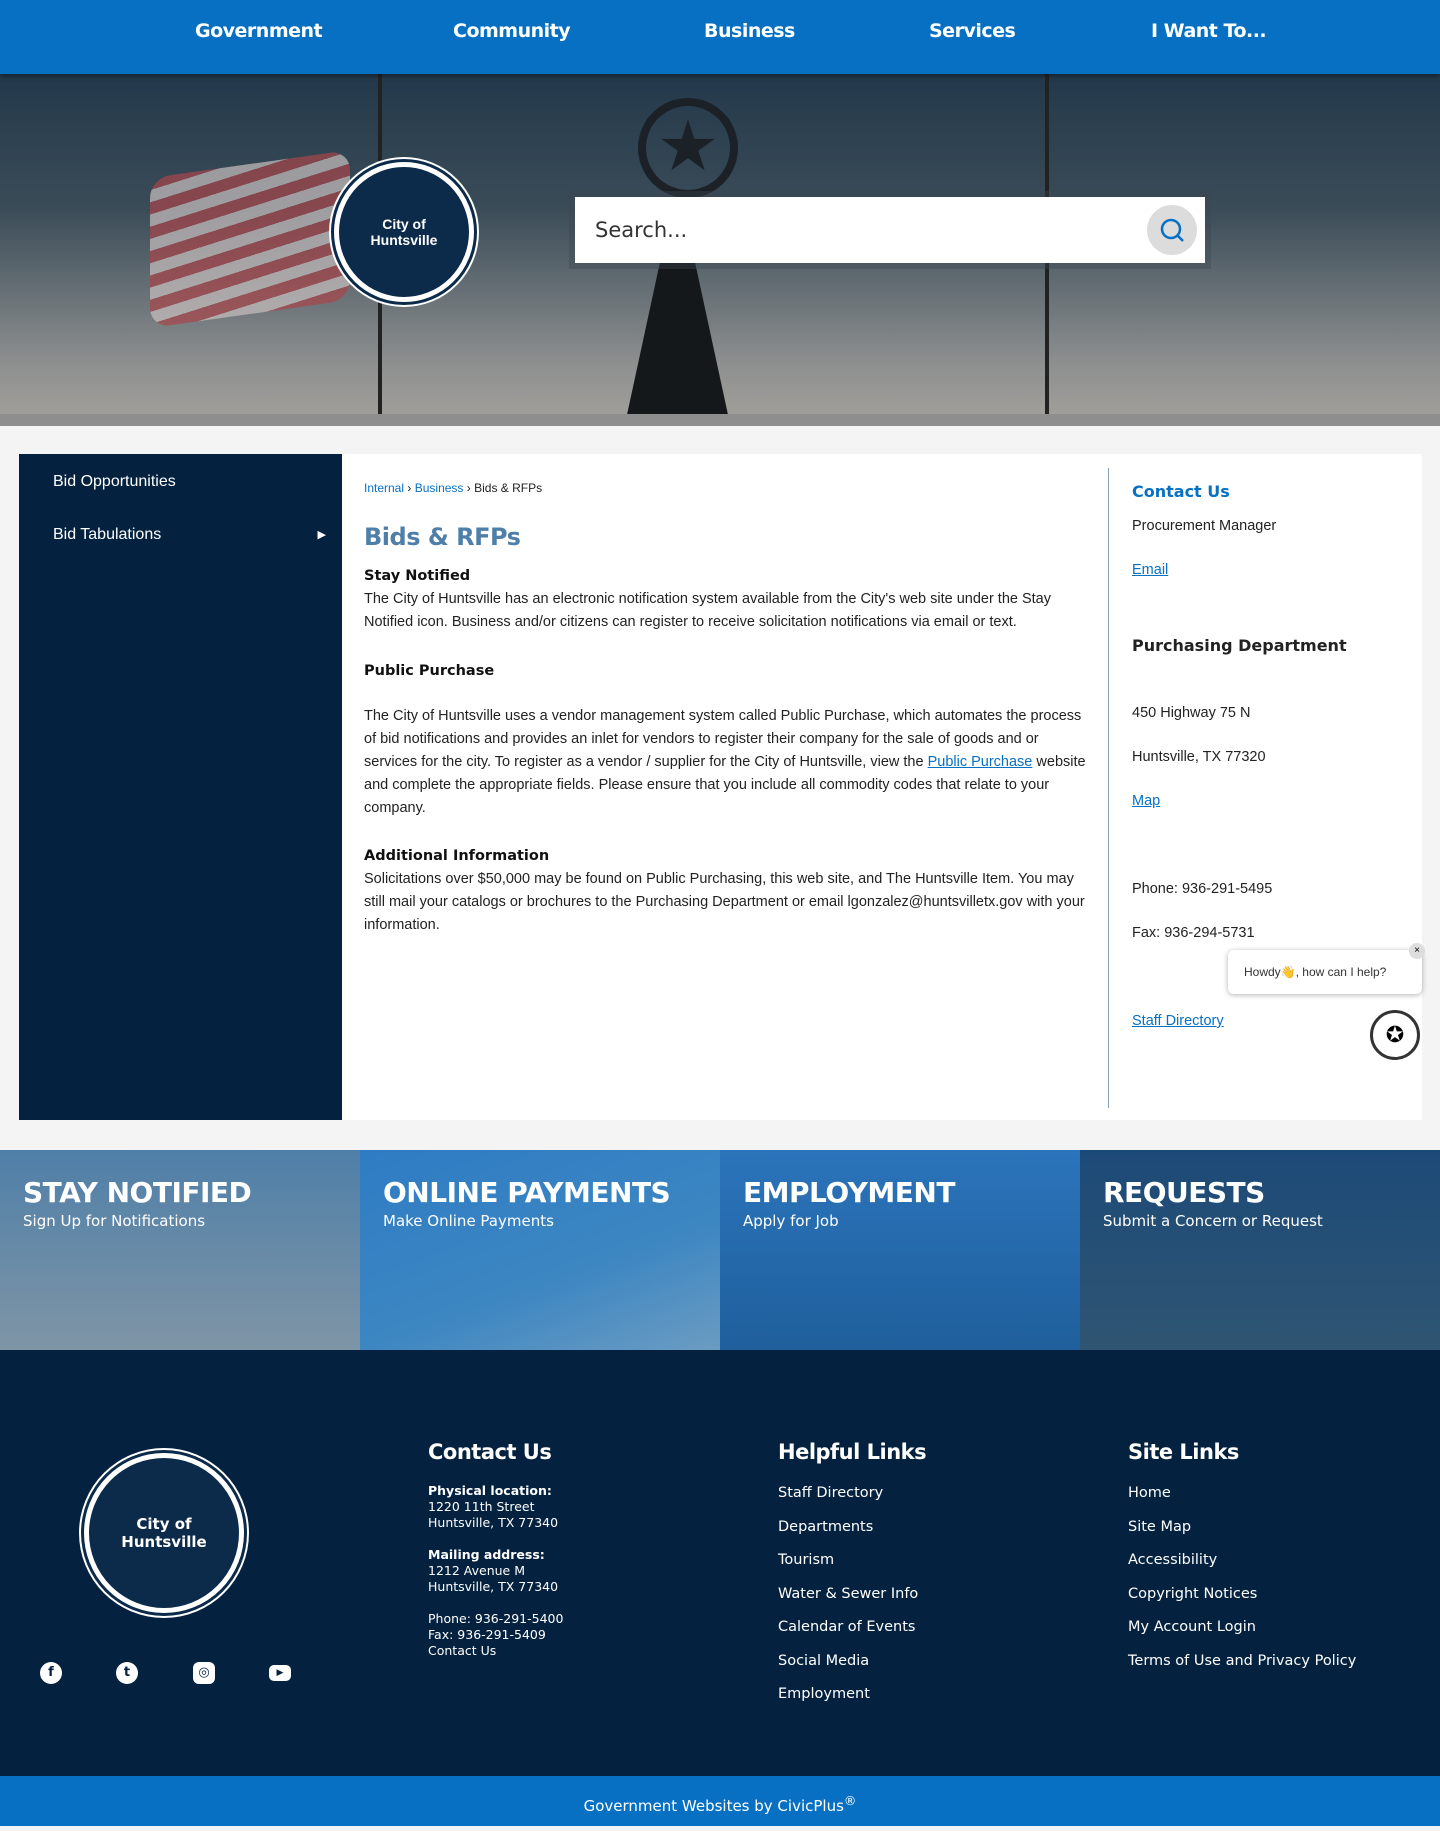 This screenshot has width=1440, height=1831. I want to click on search-bar, so click(890, 230).